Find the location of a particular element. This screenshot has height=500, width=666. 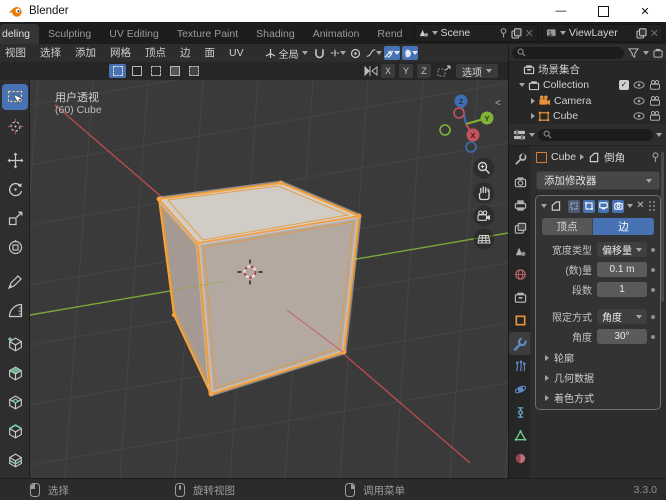

shading-mode-toggle is located at coordinates (409, 53).